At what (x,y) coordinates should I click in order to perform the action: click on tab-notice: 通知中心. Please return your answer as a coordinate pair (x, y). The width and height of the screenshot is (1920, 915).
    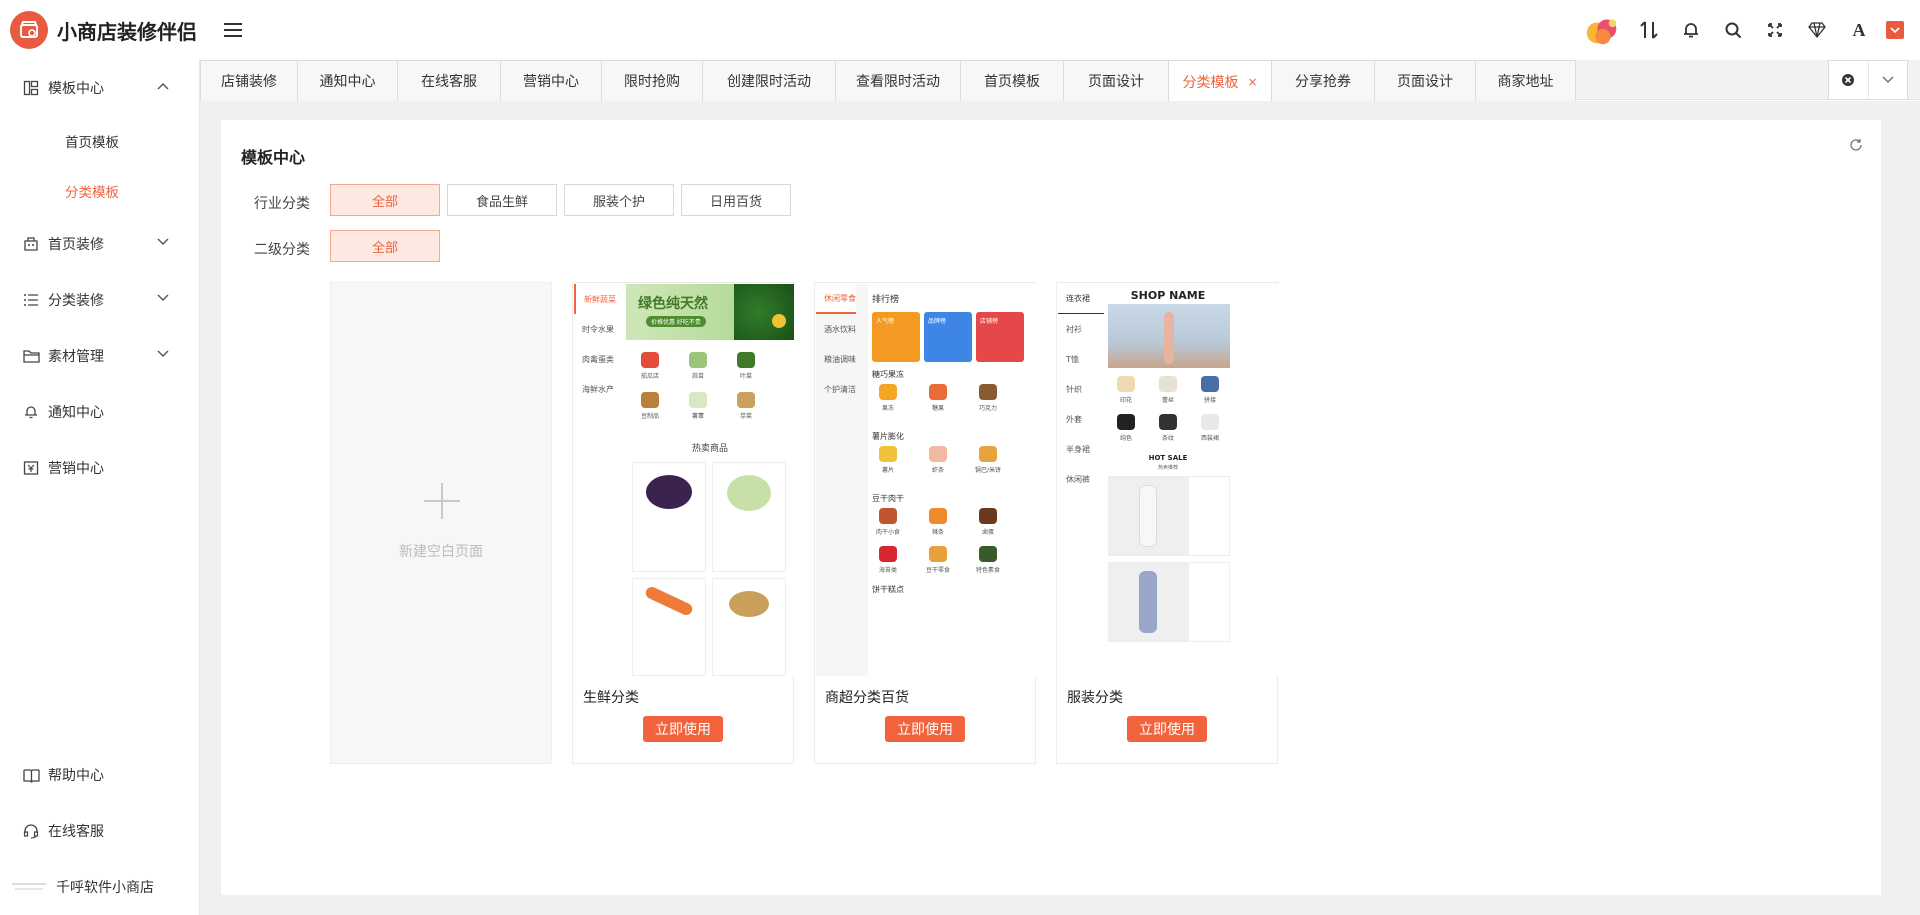
    Looking at the image, I should click on (347, 80).